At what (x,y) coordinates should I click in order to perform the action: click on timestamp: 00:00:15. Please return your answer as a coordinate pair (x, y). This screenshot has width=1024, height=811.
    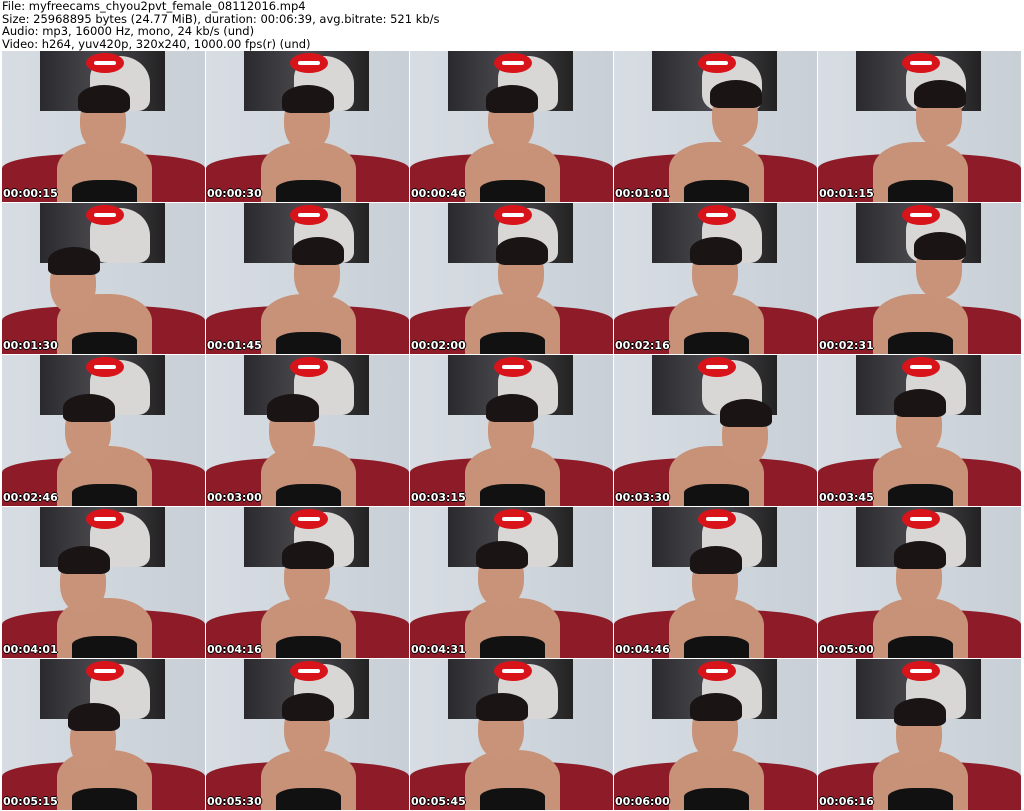
    Looking at the image, I should click on (30, 193).